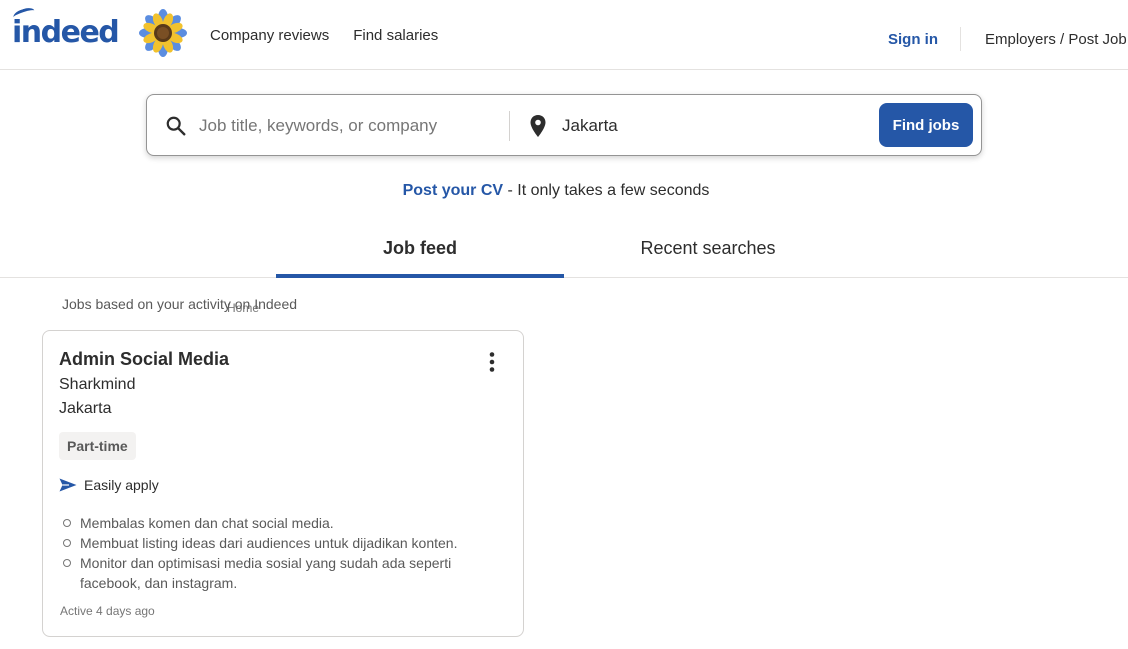 This screenshot has height=649, width=1128. I want to click on header-divider, so click(960, 39).